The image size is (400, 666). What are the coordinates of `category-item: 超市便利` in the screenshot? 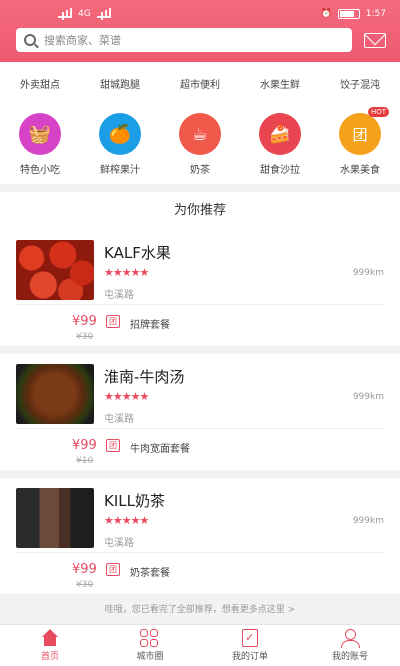 It's located at (200, 83).